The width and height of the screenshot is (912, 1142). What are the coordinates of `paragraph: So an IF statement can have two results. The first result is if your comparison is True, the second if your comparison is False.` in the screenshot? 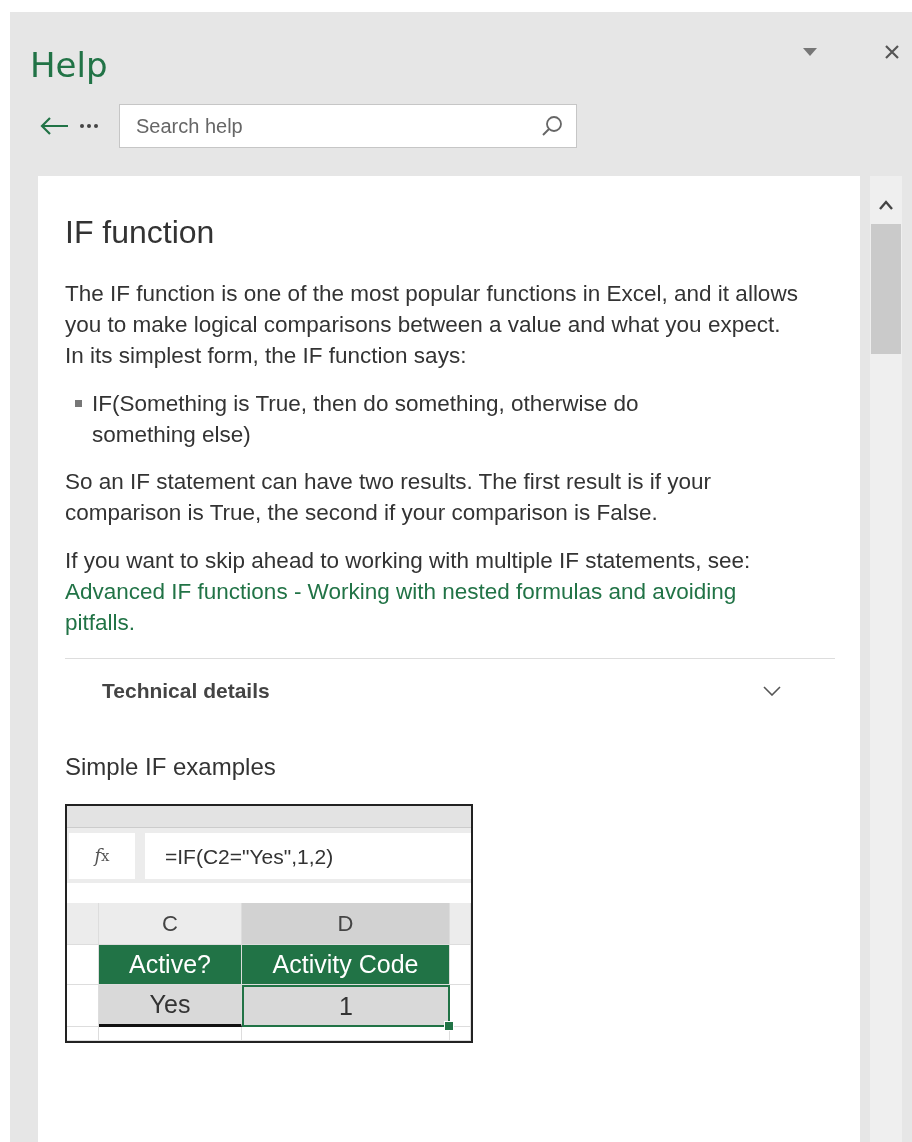 It's located at (389, 497).